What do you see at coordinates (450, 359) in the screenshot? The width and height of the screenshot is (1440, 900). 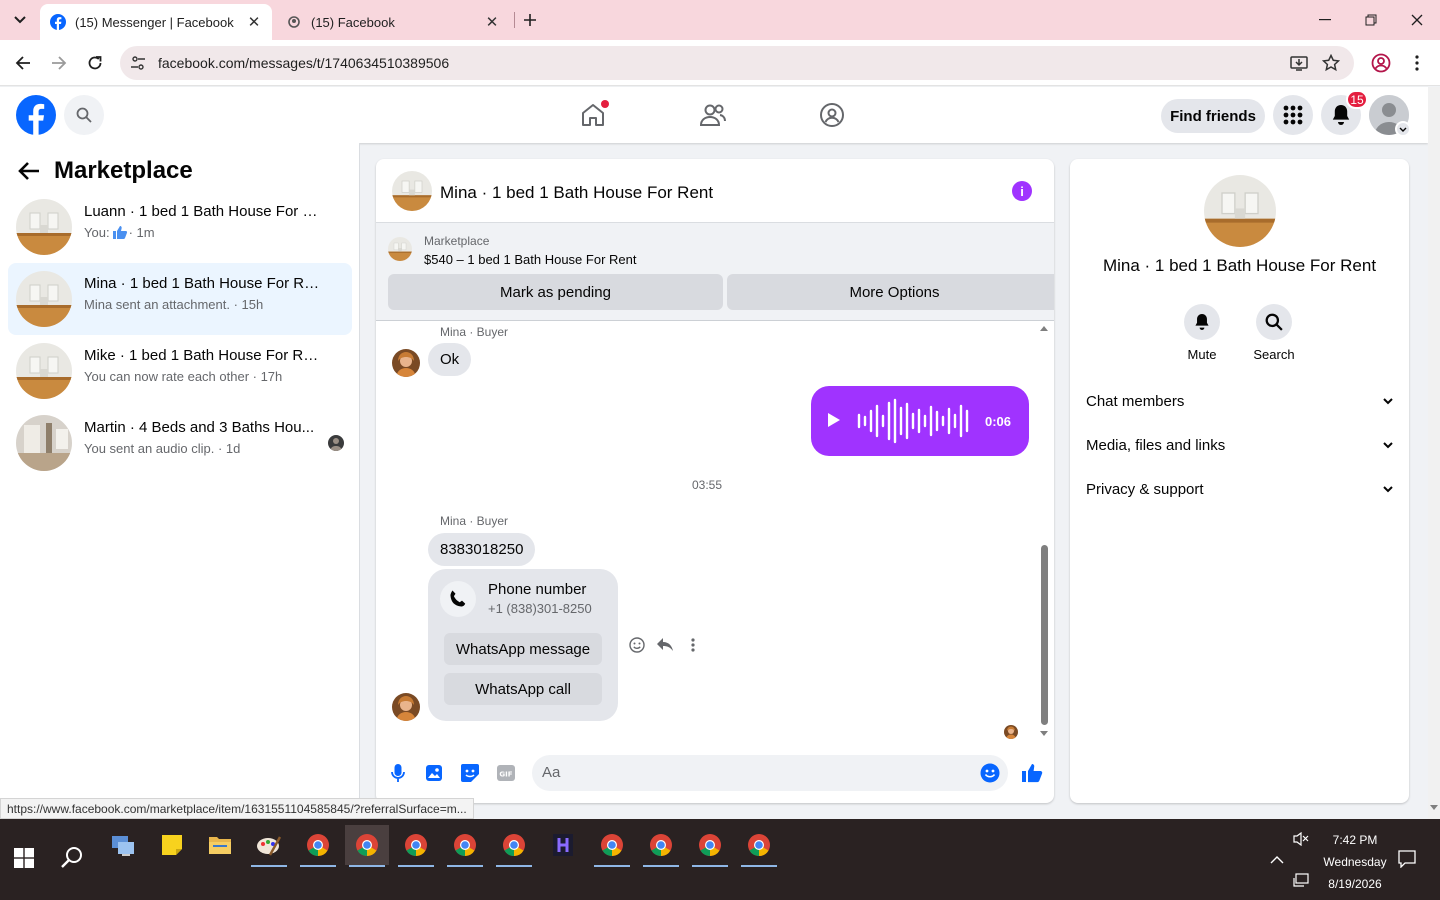 I see `message-bubble: Ok` at bounding box center [450, 359].